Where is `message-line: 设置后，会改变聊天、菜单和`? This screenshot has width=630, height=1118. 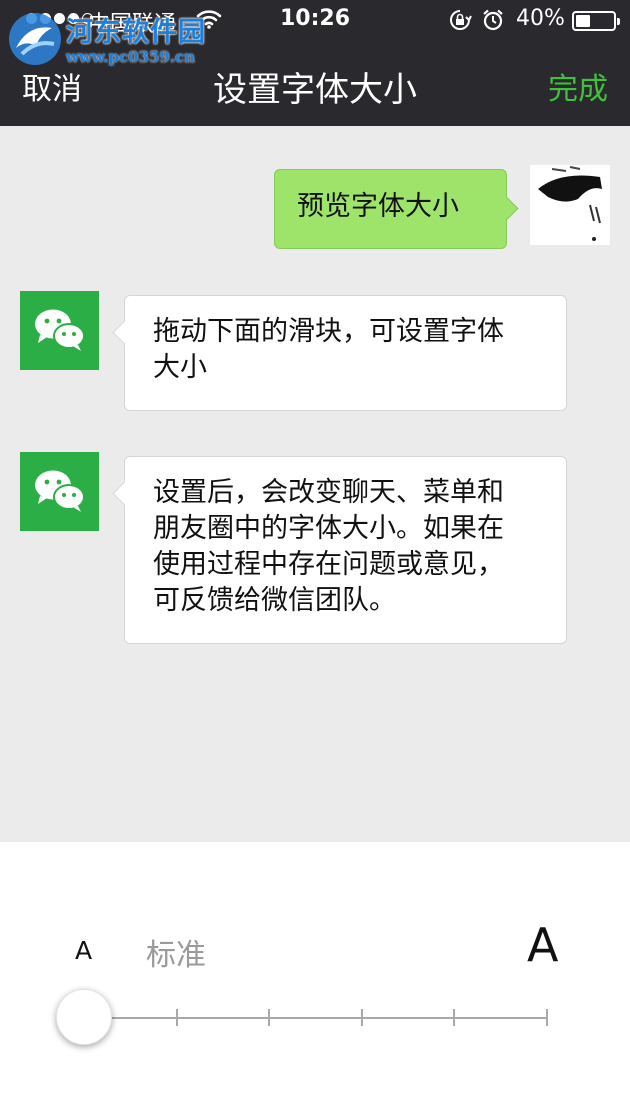 message-line: 设置后，会改变聊天、菜单和 is located at coordinates (328, 492).